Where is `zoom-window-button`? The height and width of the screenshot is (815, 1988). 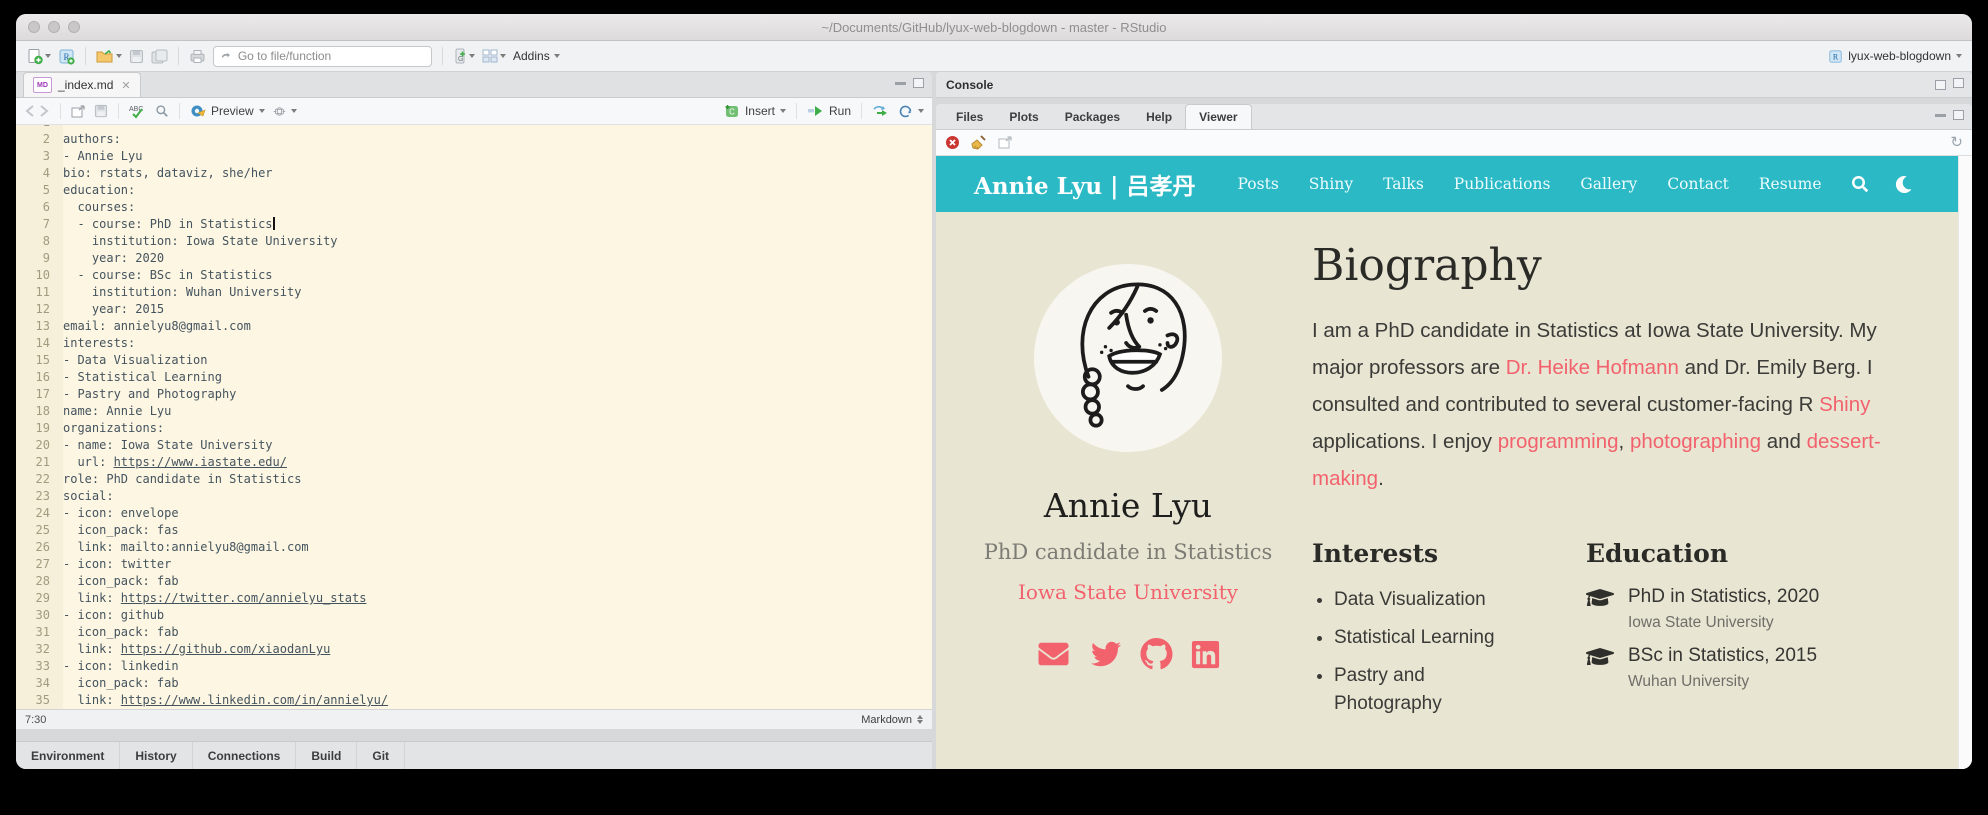 zoom-window-button is located at coordinates (74, 27).